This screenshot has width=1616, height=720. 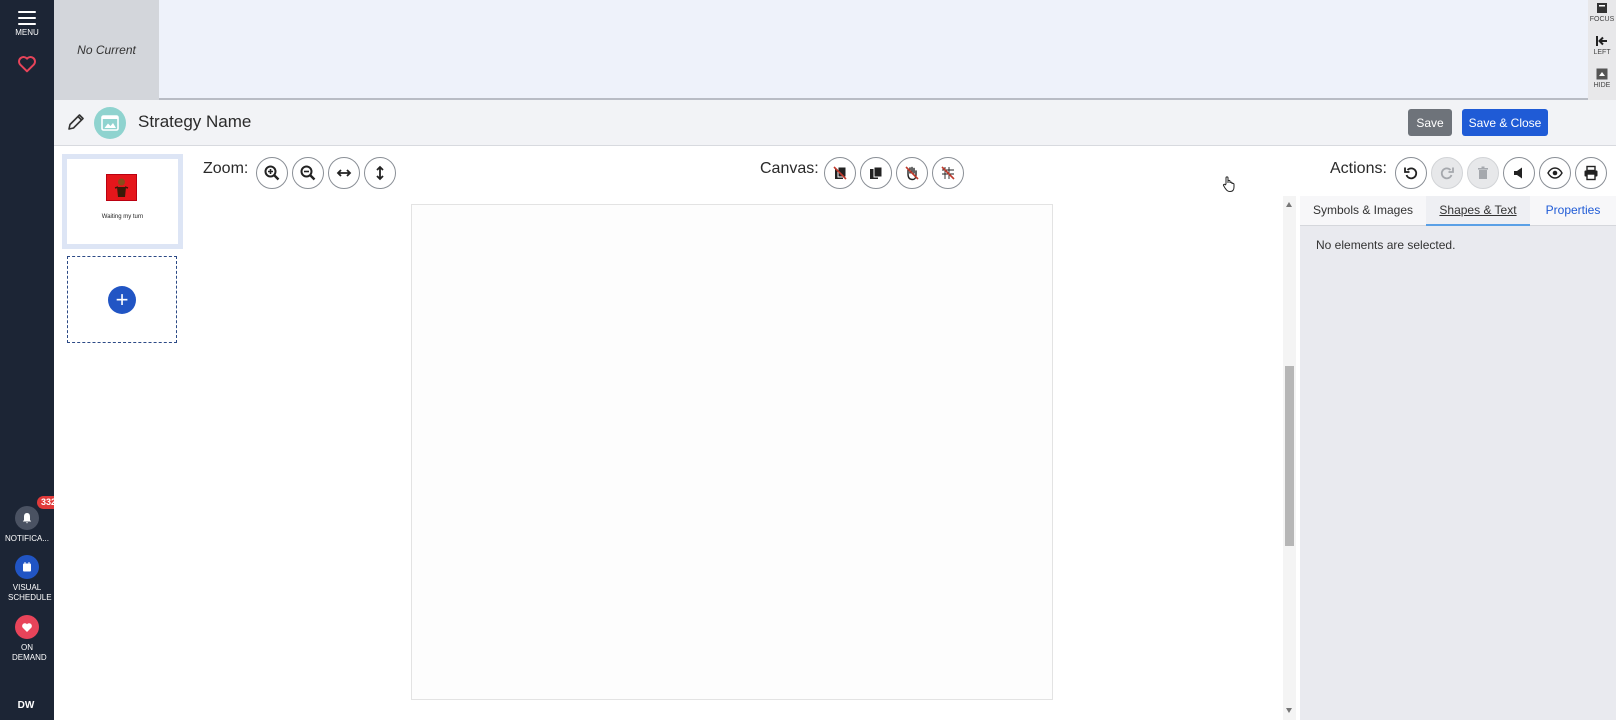 I want to click on grid-toggle-button, so click(x=948, y=173).